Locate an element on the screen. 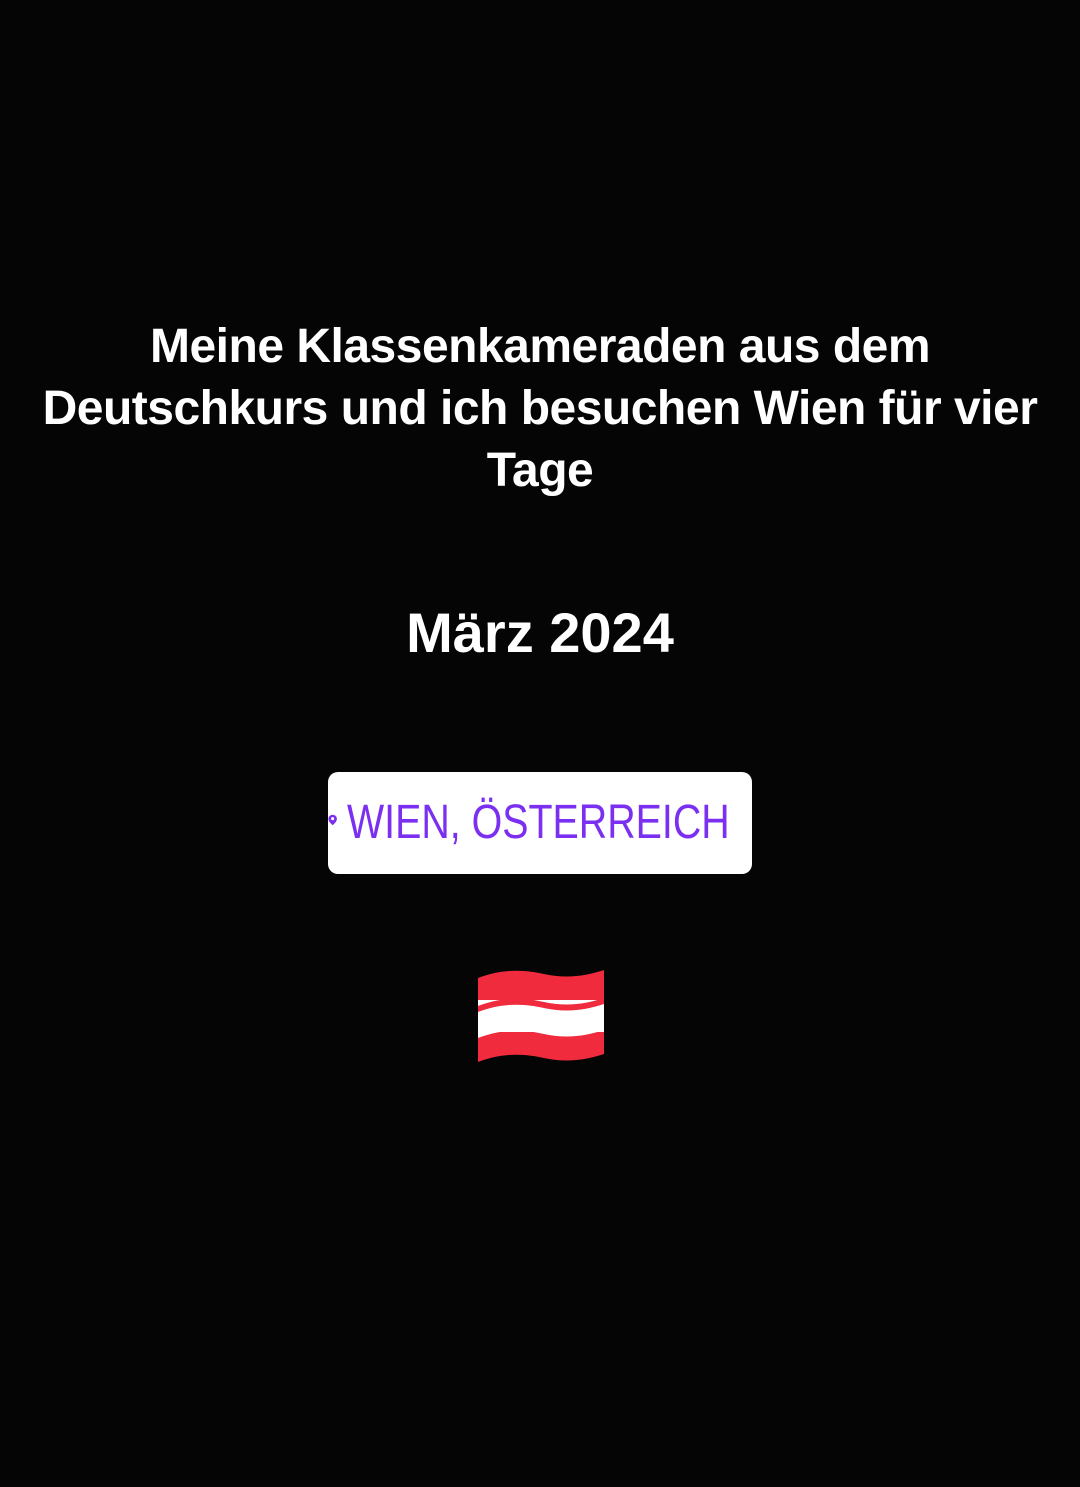 The image size is (1080, 1487). story-date: März 2024 is located at coordinates (540, 632).